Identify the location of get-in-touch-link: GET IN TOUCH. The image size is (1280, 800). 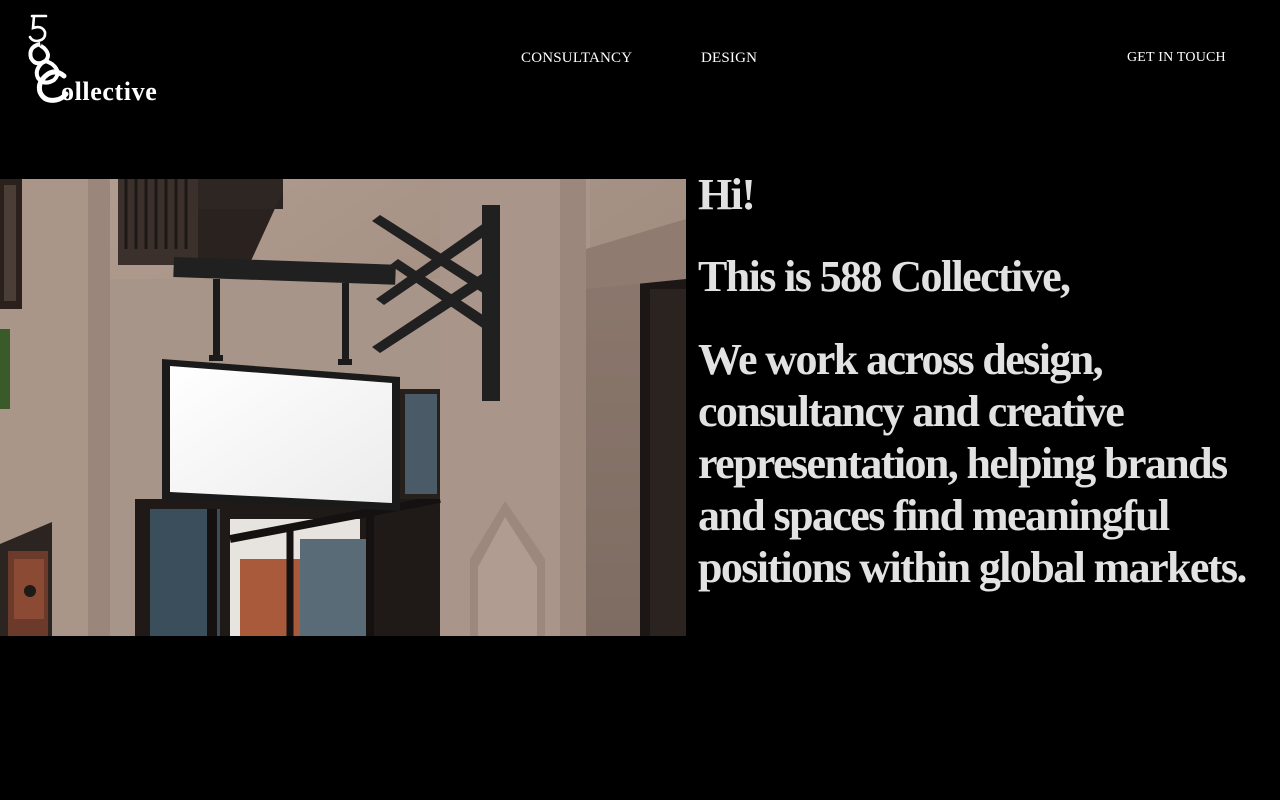
(1176, 58).